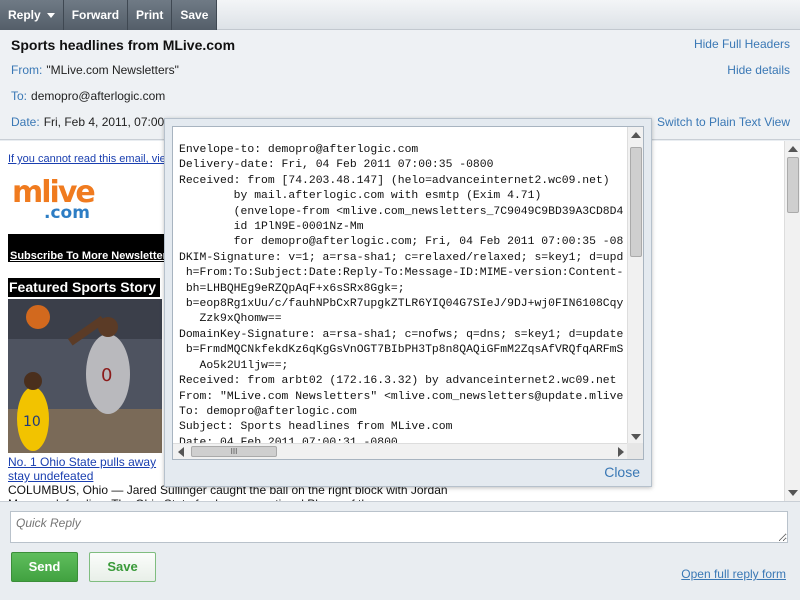 The width and height of the screenshot is (800, 600). I want to click on logo-subtext: .com, so click(67, 213).